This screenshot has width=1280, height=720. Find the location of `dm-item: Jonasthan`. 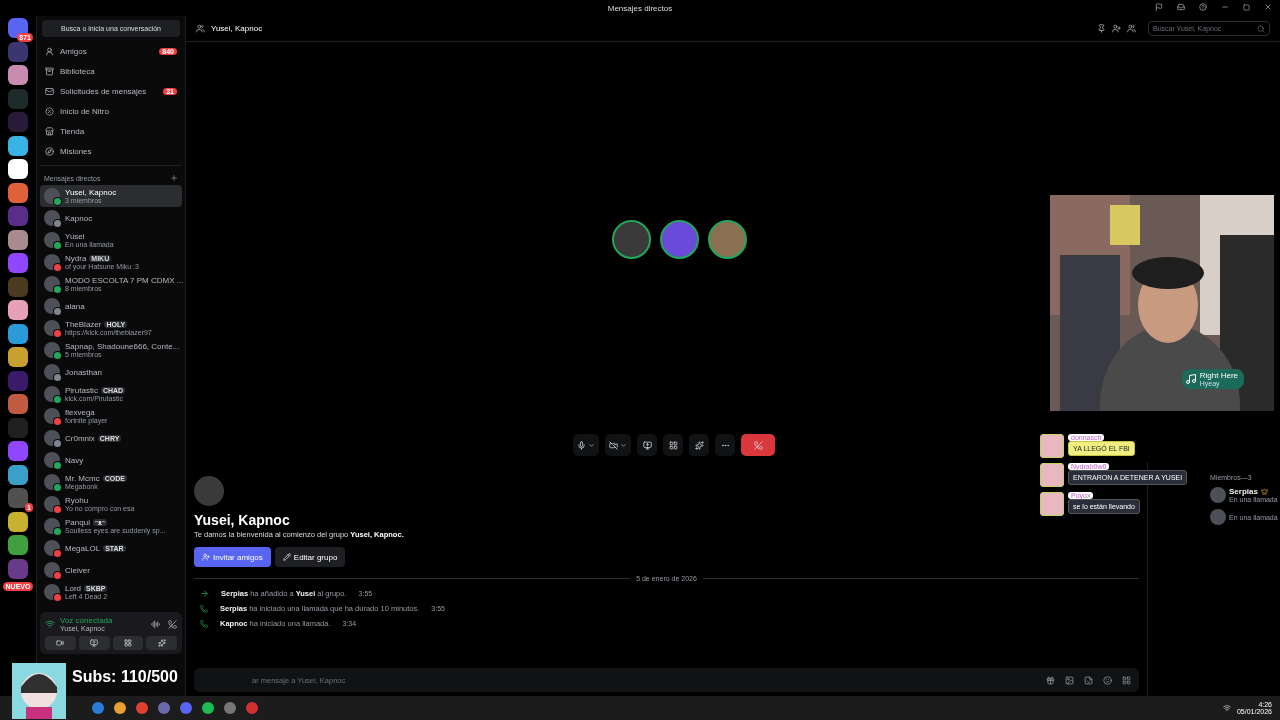

dm-item: Jonasthan is located at coordinates (111, 372).